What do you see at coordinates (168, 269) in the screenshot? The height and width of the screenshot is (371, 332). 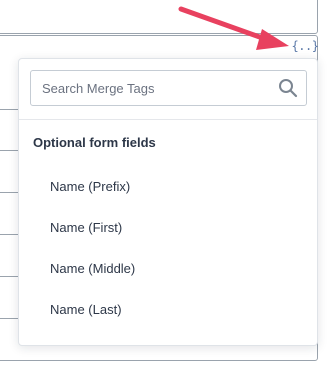 I see `merge-tag-name-middle: Name (Middle)` at bounding box center [168, 269].